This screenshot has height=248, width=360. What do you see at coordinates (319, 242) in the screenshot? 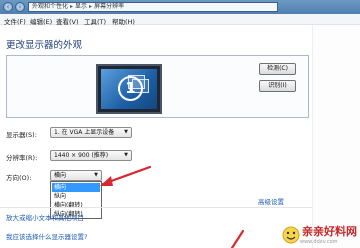
I see `watermark-url: www.ddxv.com` at bounding box center [319, 242].